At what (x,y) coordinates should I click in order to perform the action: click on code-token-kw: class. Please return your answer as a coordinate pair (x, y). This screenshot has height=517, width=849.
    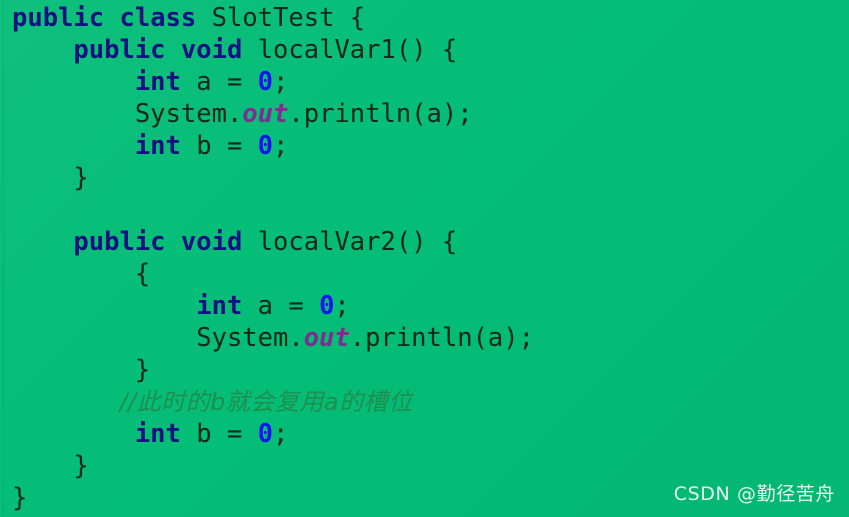
    Looking at the image, I should click on (158, 18).